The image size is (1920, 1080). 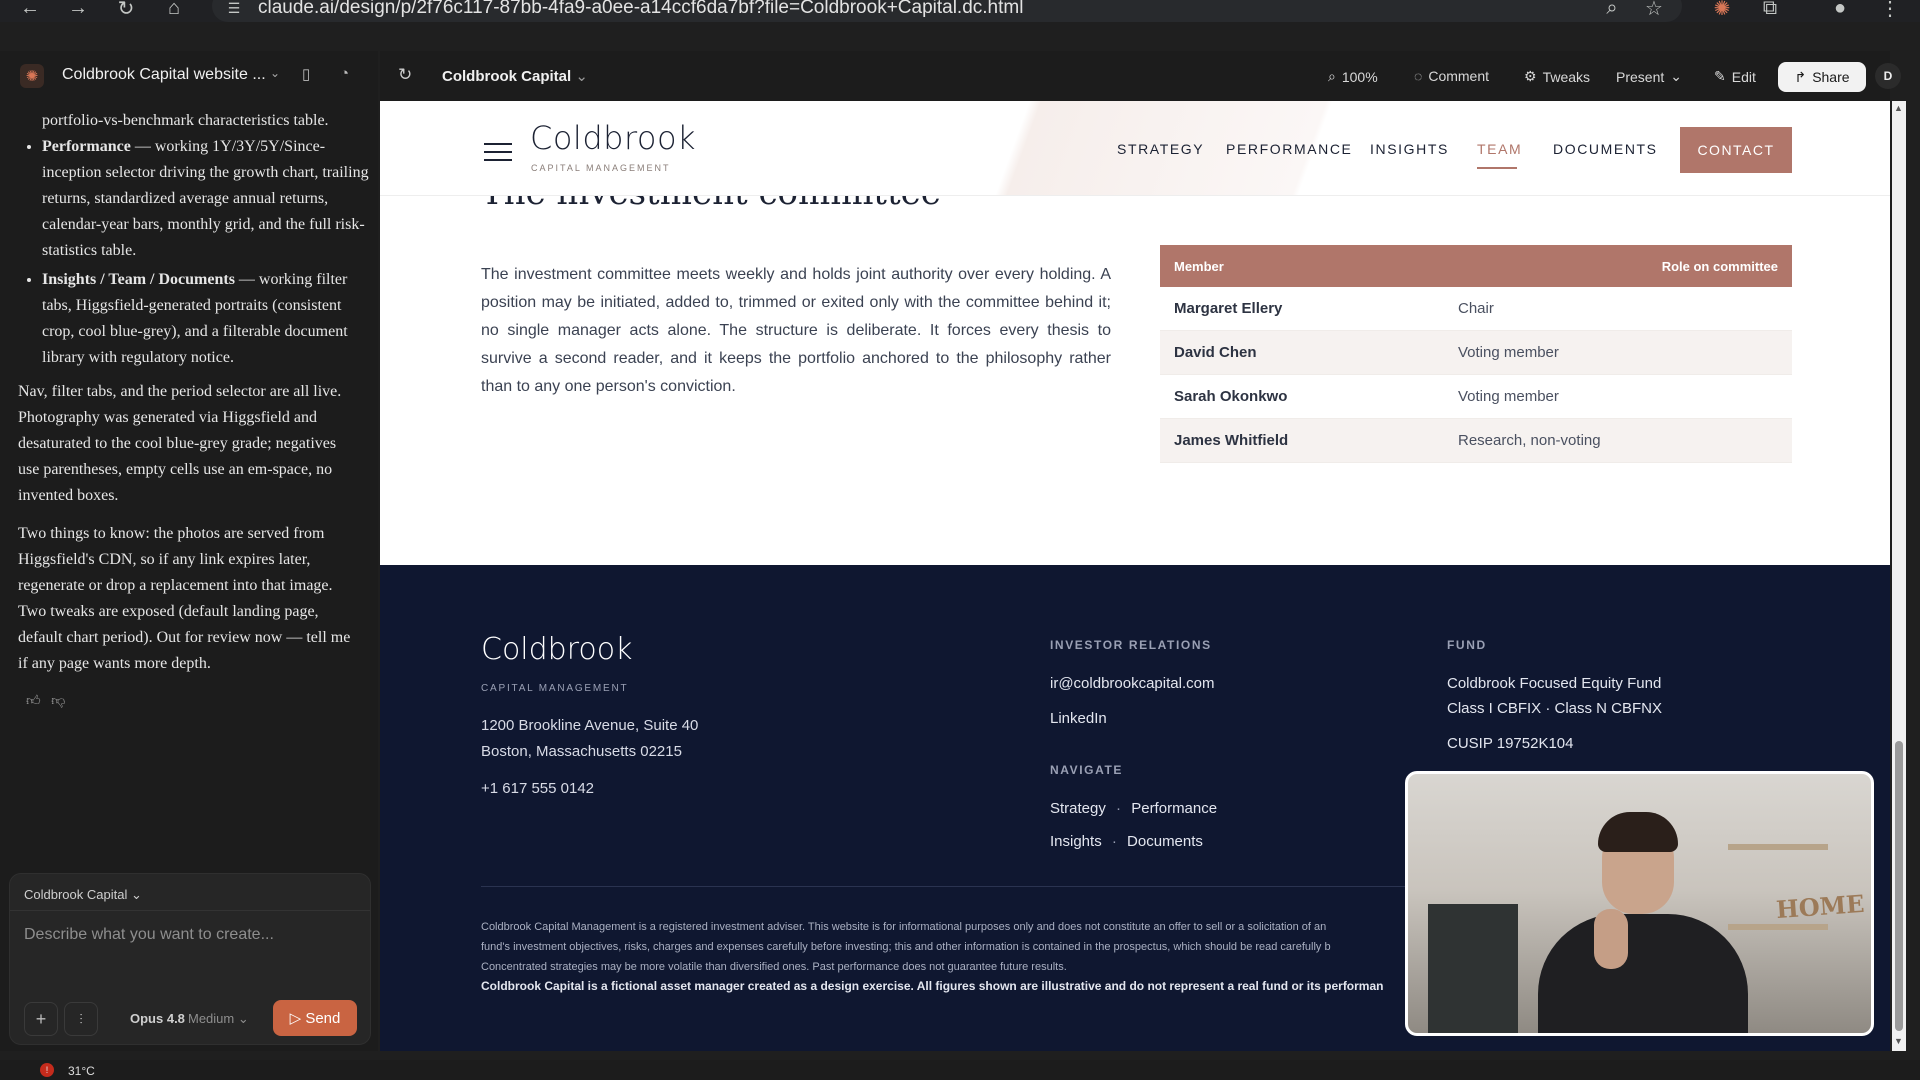 I want to click on member-name: Margaret Ellery, so click(x=1228, y=308).